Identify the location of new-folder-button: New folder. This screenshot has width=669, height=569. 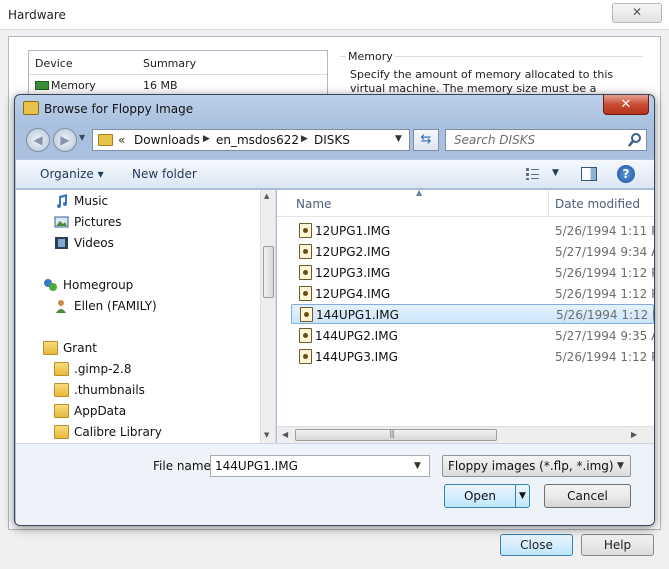
(164, 174).